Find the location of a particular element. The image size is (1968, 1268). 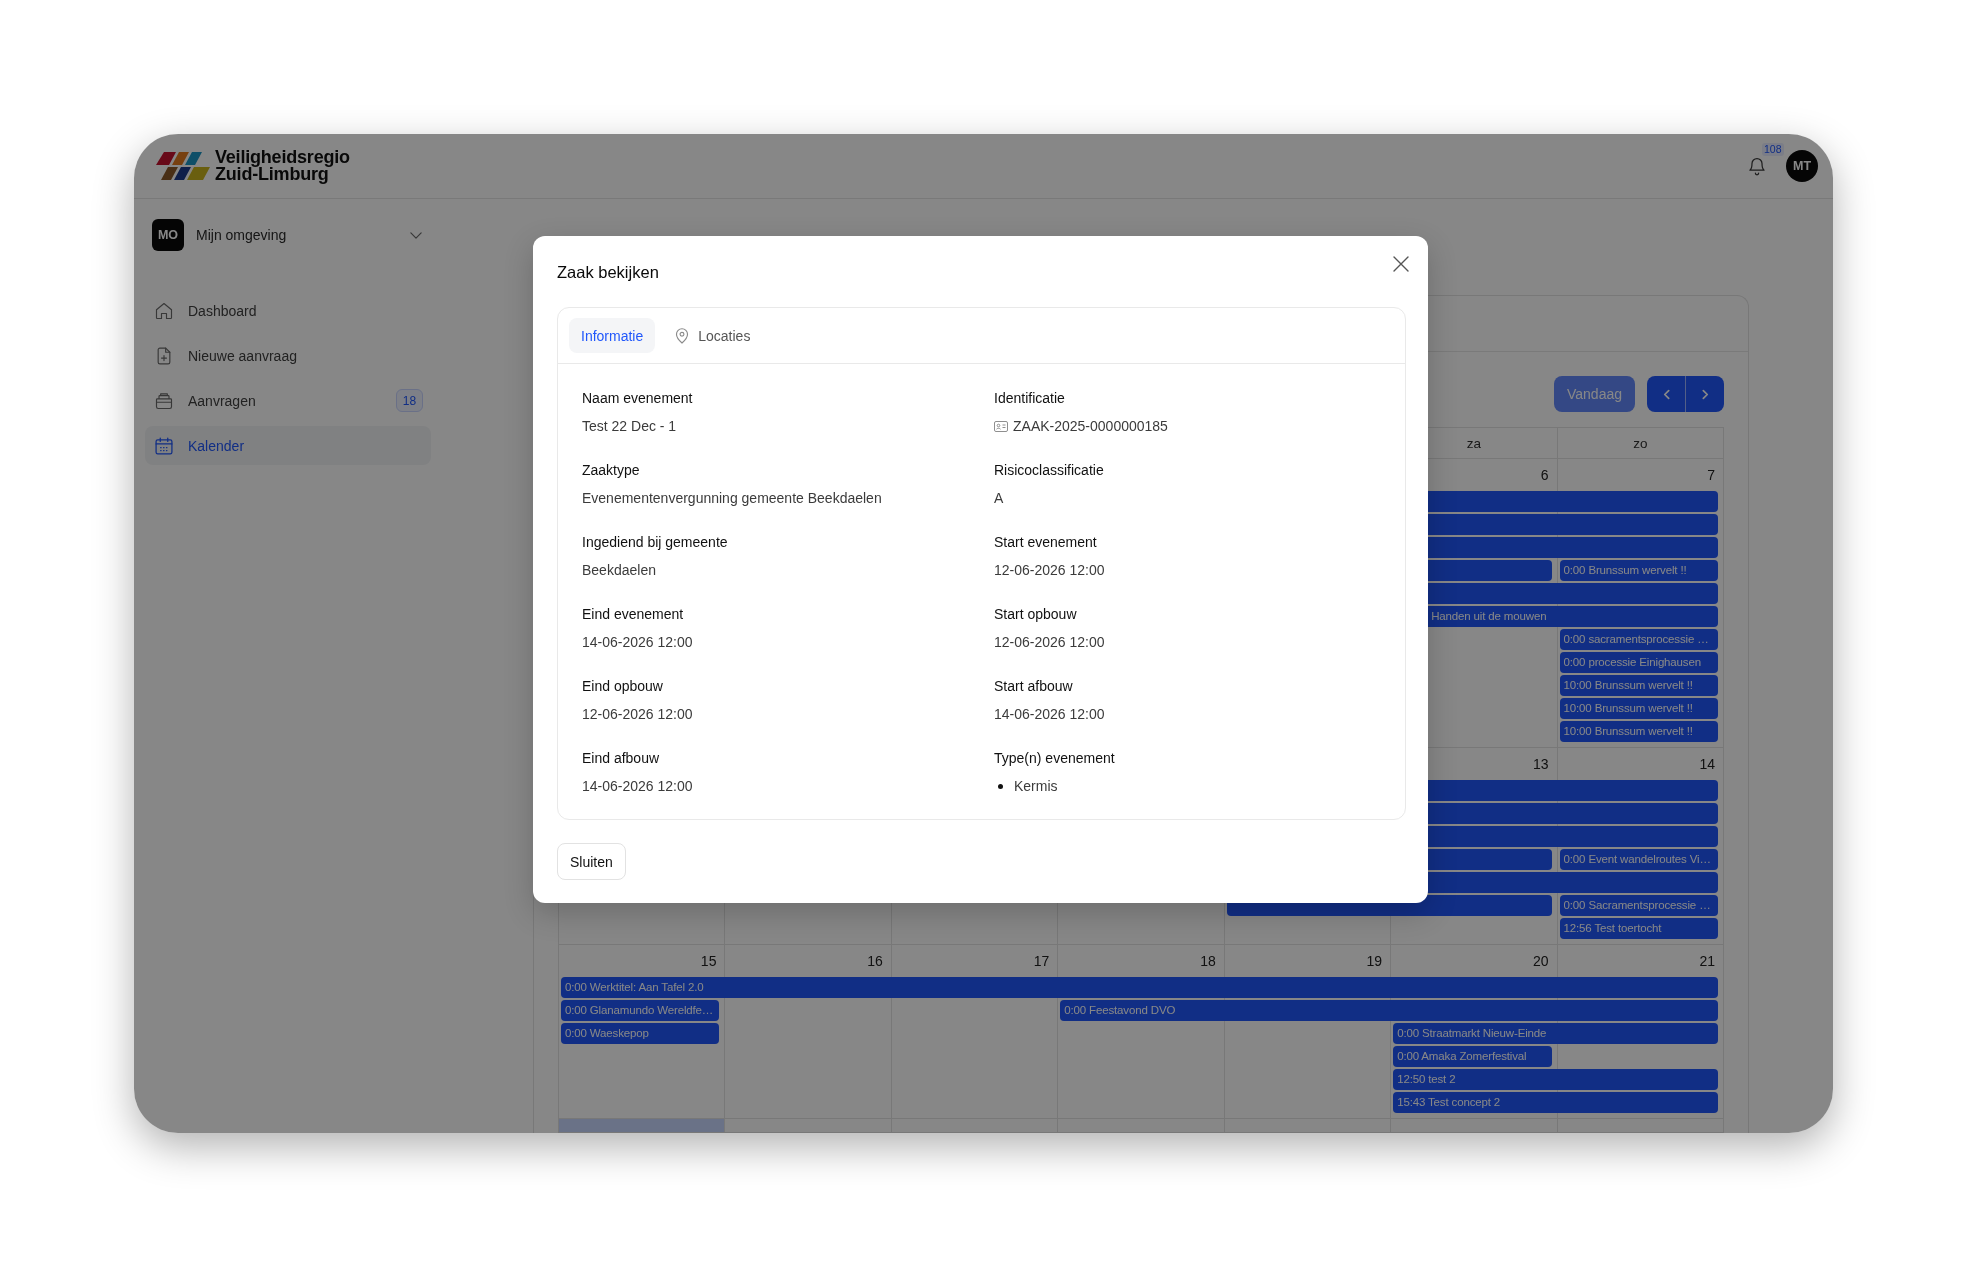

close-icon is located at coordinates (1401, 264).